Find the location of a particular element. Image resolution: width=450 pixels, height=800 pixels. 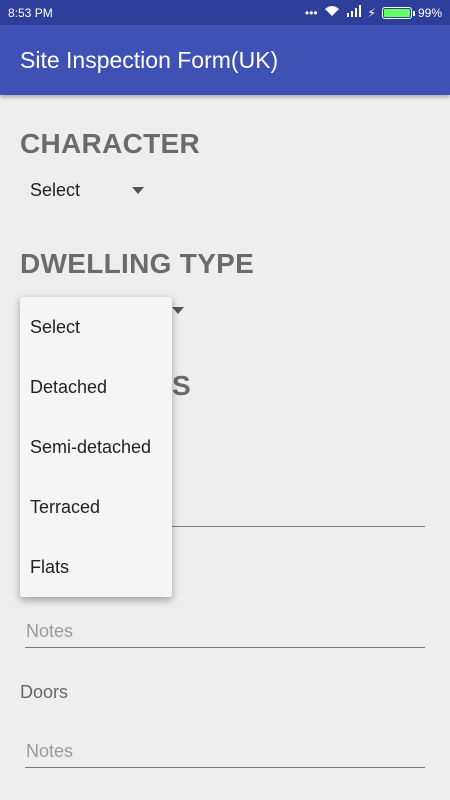

status-icons: ••• ⚡ 99% is located at coordinates (373, 12).